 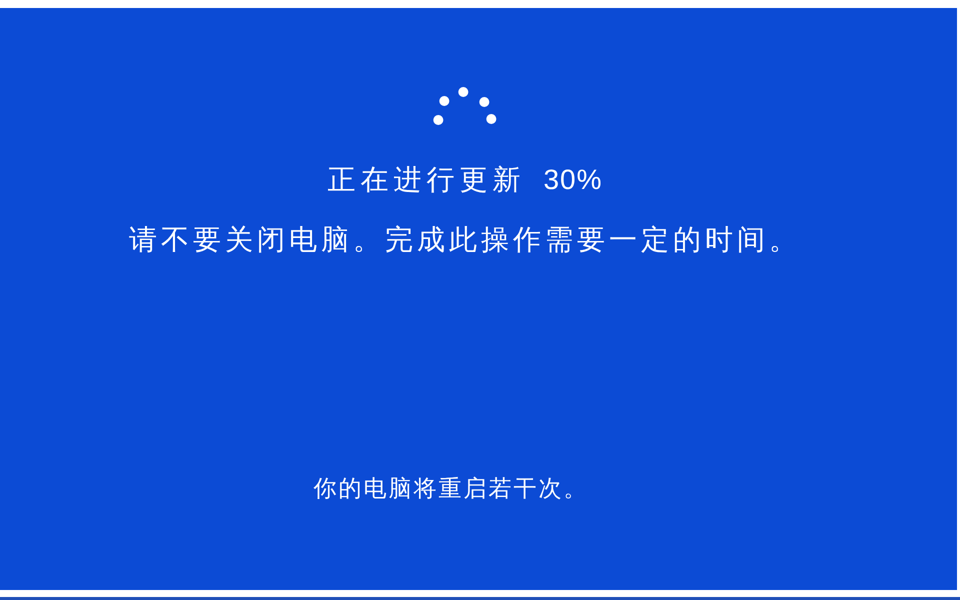 What do you see at coordinates (426, 180) in the screenshot?
I see `update-title: 正在进行更新` at bounding box center [426, 180].